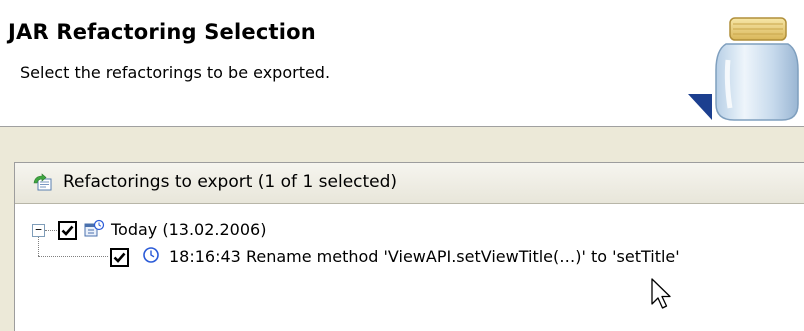 Image resolution: width=804 pixels, height=331 pixels. What do you see at coordinates (395, 230) in the screenshot?
I see `tree-group-row: − Today (13.02.2006)` at bounding box center [395, 230].